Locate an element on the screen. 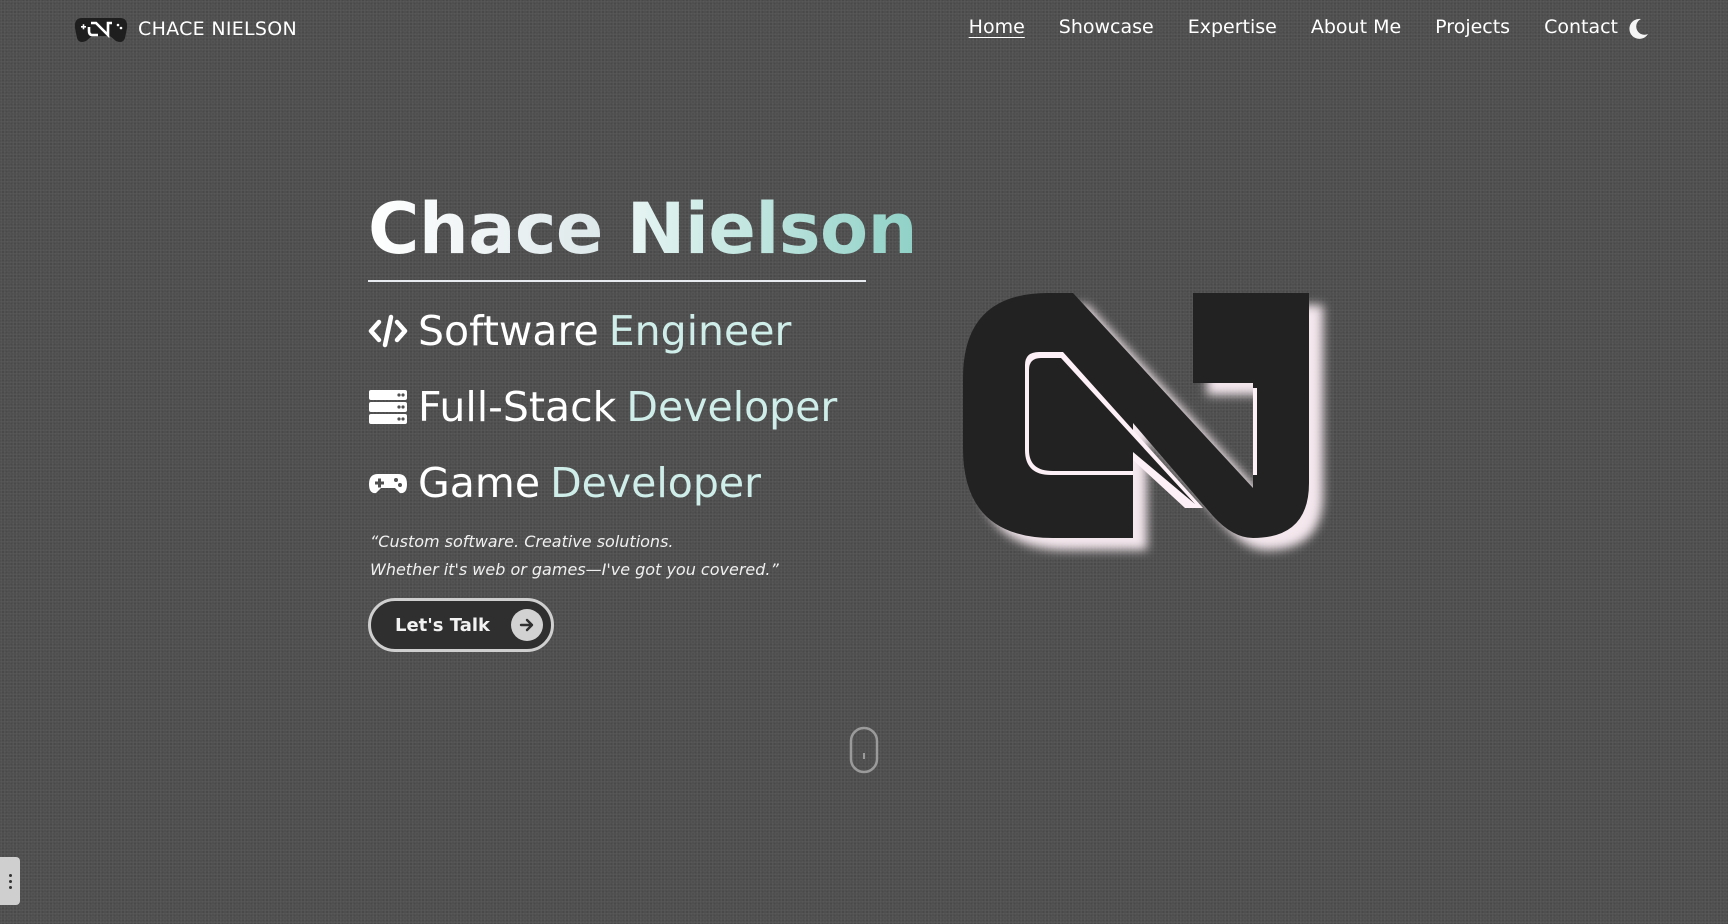 This screenshot has height=924, width=1728. side-menu-handle is located at coordinates (10, 881).